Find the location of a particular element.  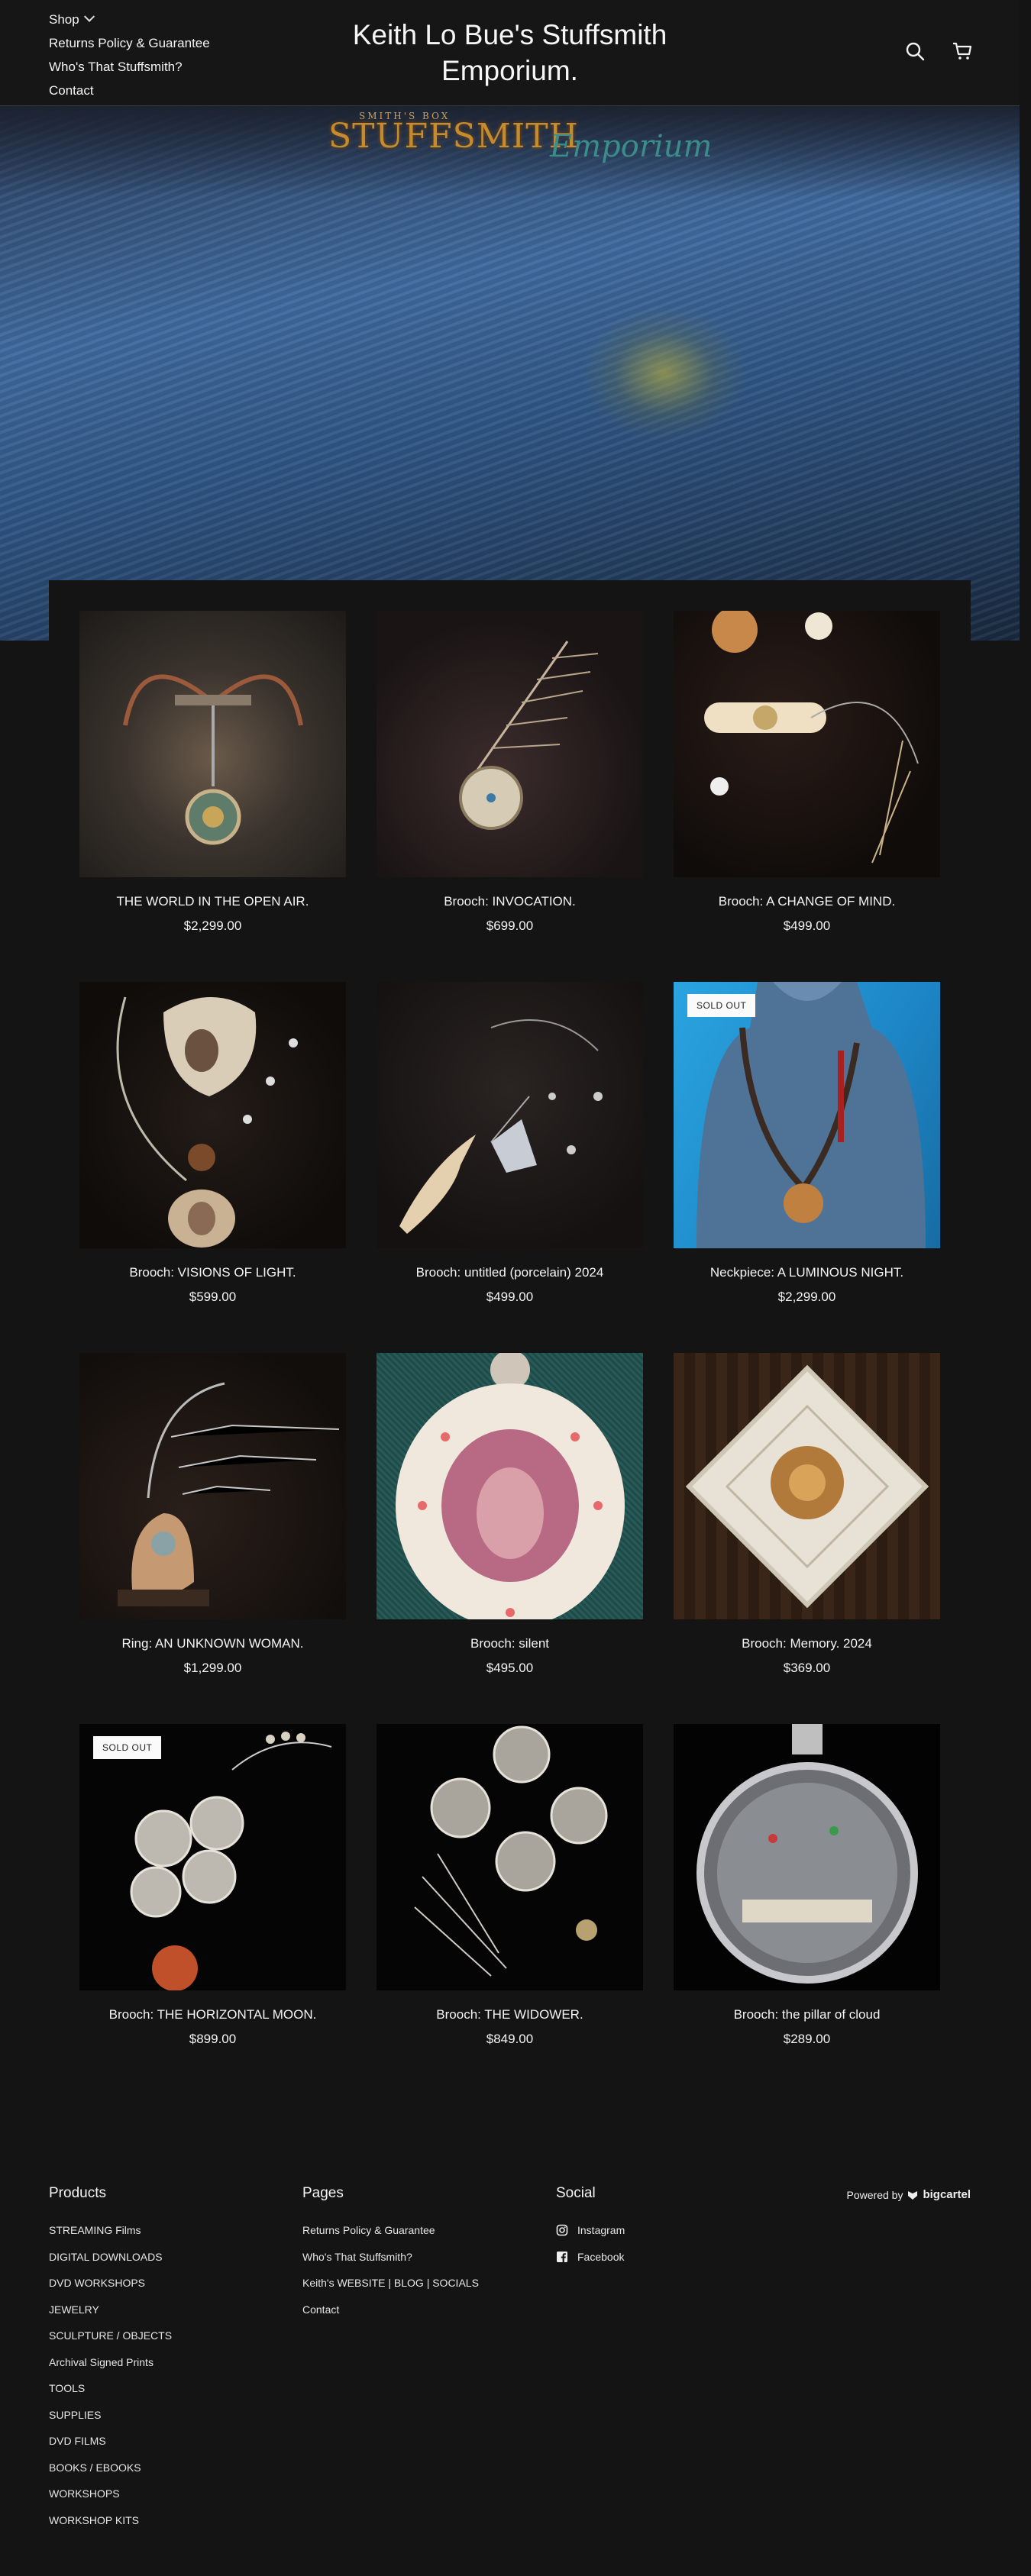

product-price: $599.00 is located at coordinates (213, 1297).